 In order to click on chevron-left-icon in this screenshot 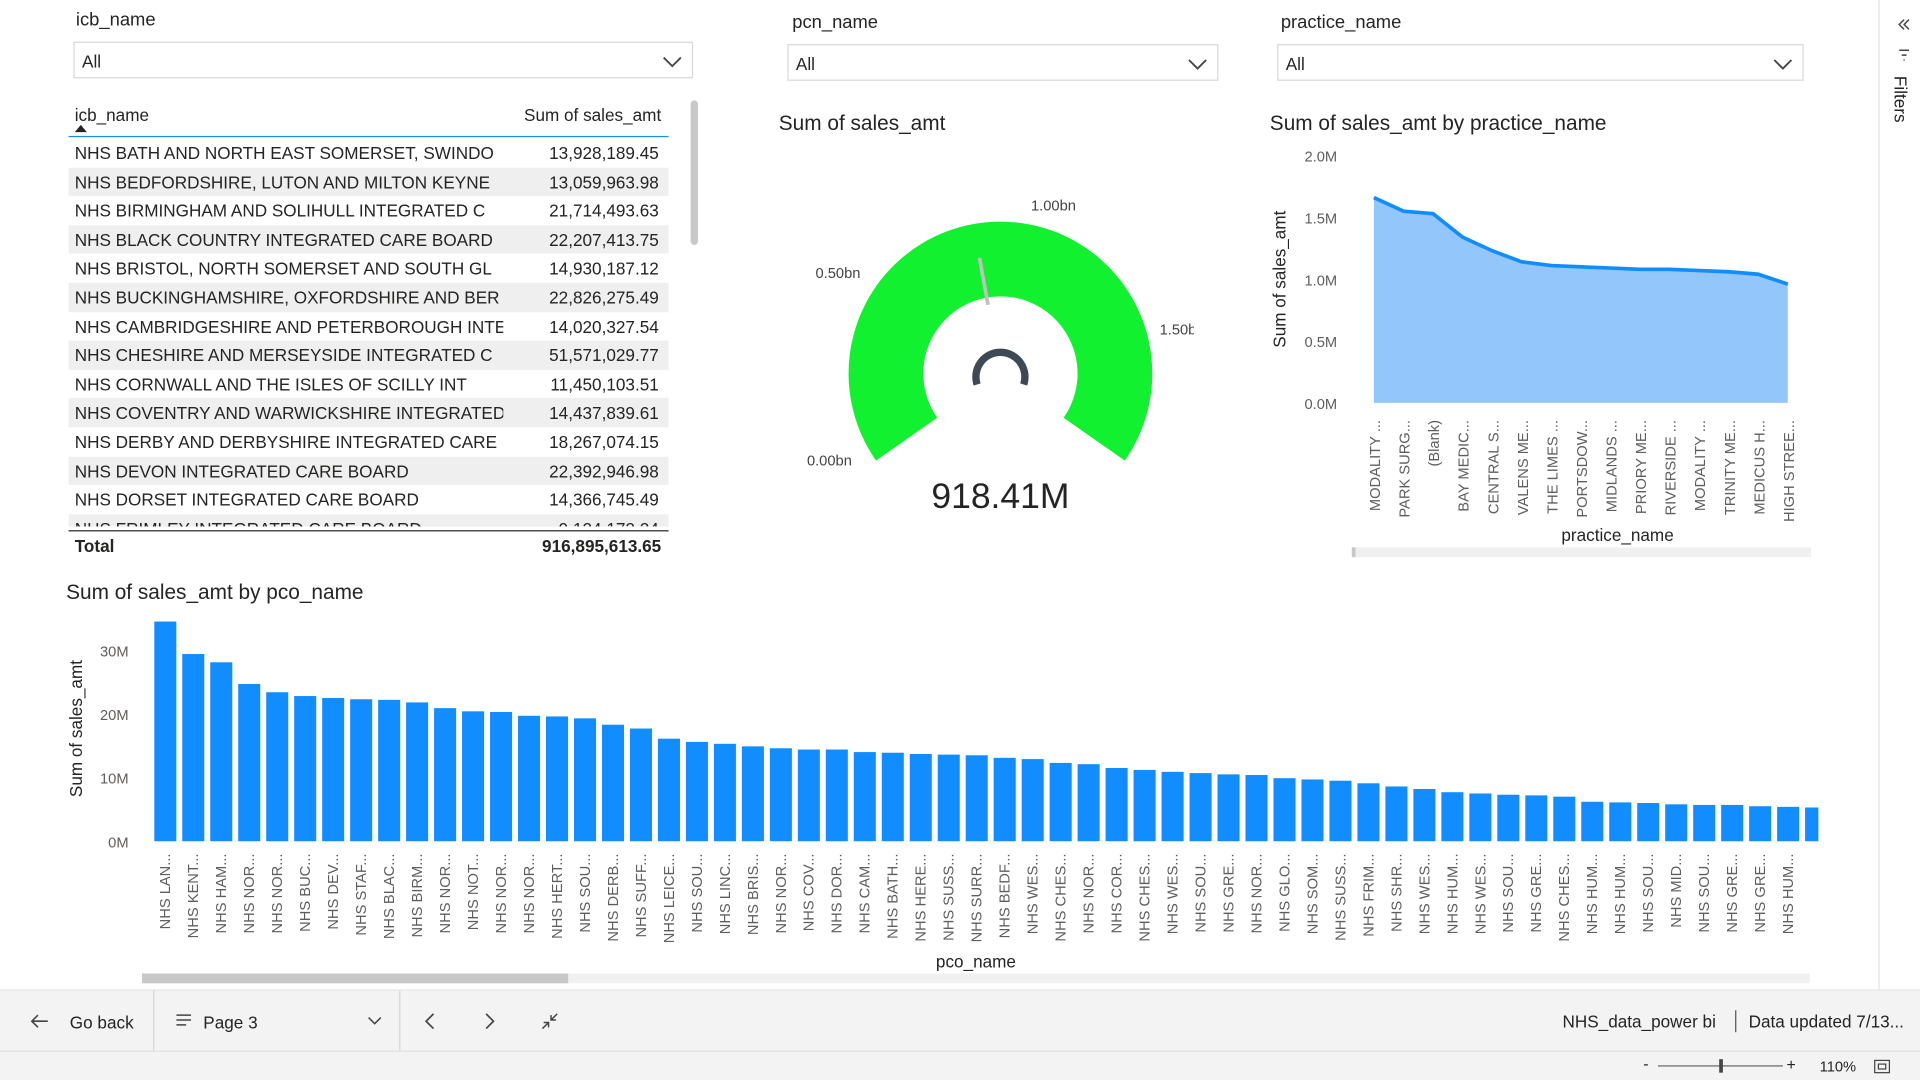, I will do `click(429, 1021)`.